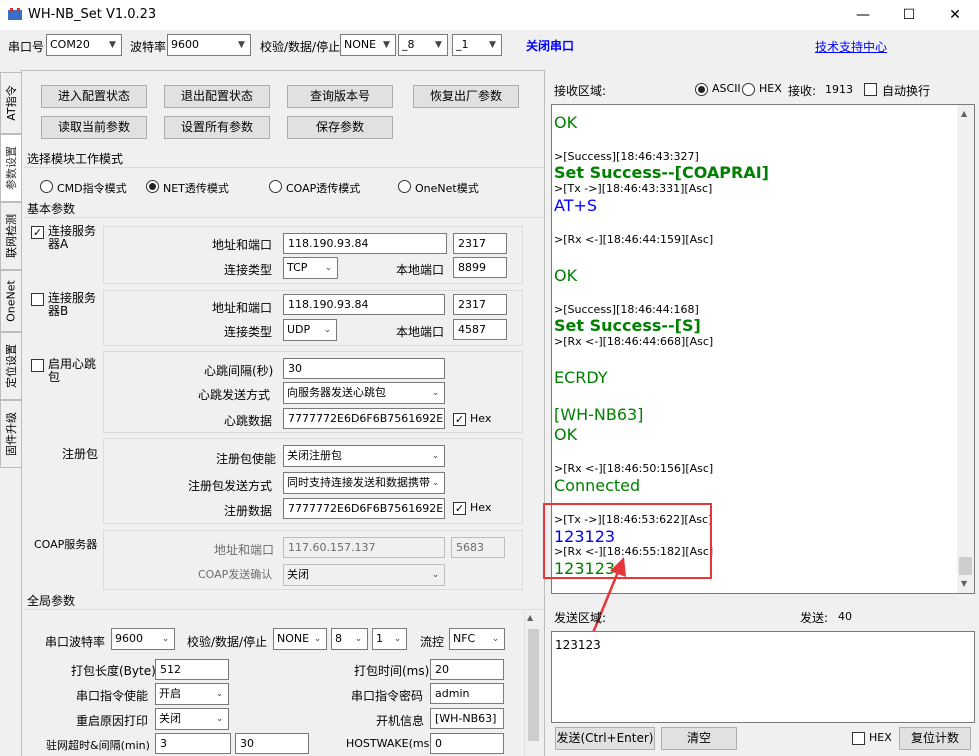 The width and height of the screenshot is (979, 756). What do you see at coordinates (599, 414) in the screenshot?
I see `rx-line: [WH-NB63]` at bounding box center [599, 414].